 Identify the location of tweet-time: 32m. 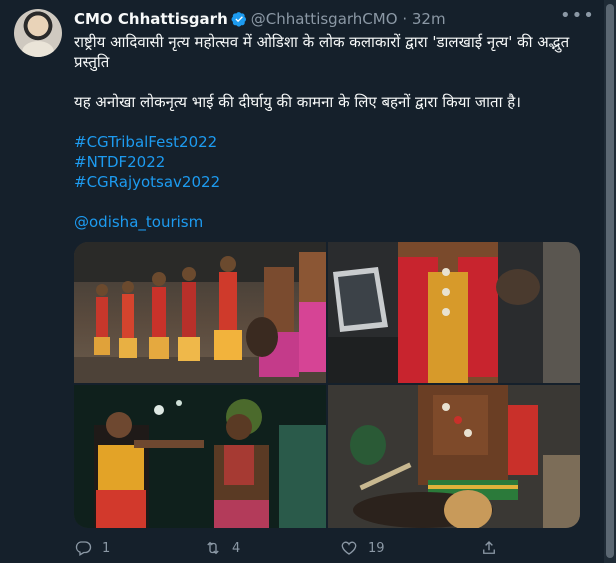
(429, 19).